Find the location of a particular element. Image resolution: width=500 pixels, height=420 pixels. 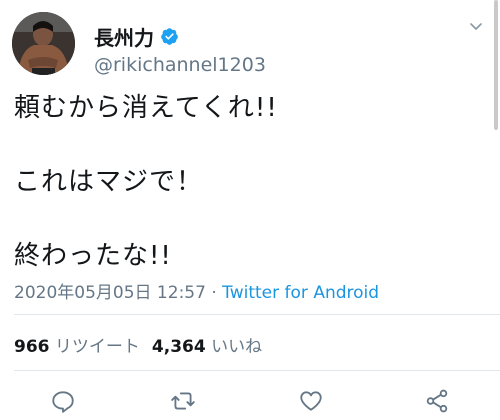

avatar-photo-icon is located at coordinates (43, 43).